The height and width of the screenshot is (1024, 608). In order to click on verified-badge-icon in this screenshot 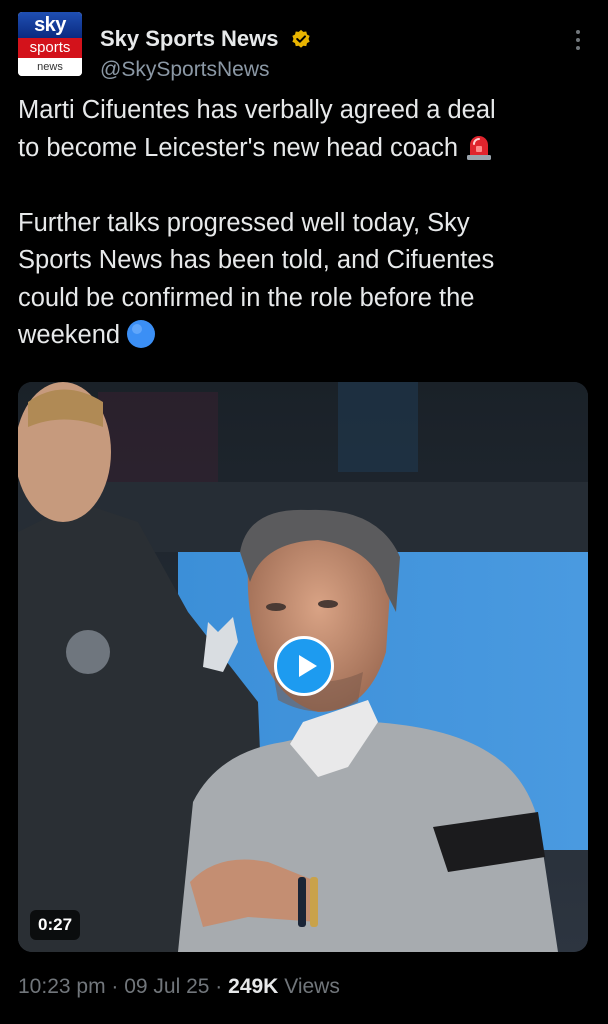, I will do `click(301, 39)`.